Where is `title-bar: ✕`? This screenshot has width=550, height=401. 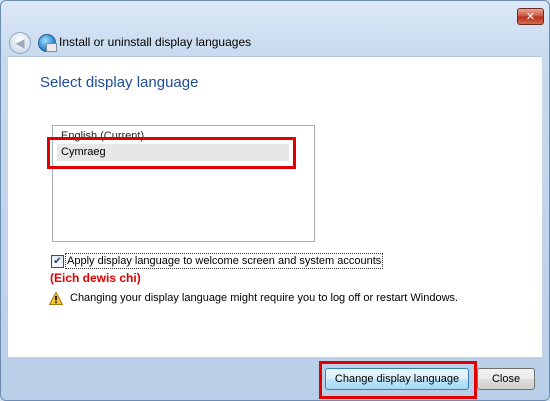
title-bar: ✕ is located at coordinates (275, 14).